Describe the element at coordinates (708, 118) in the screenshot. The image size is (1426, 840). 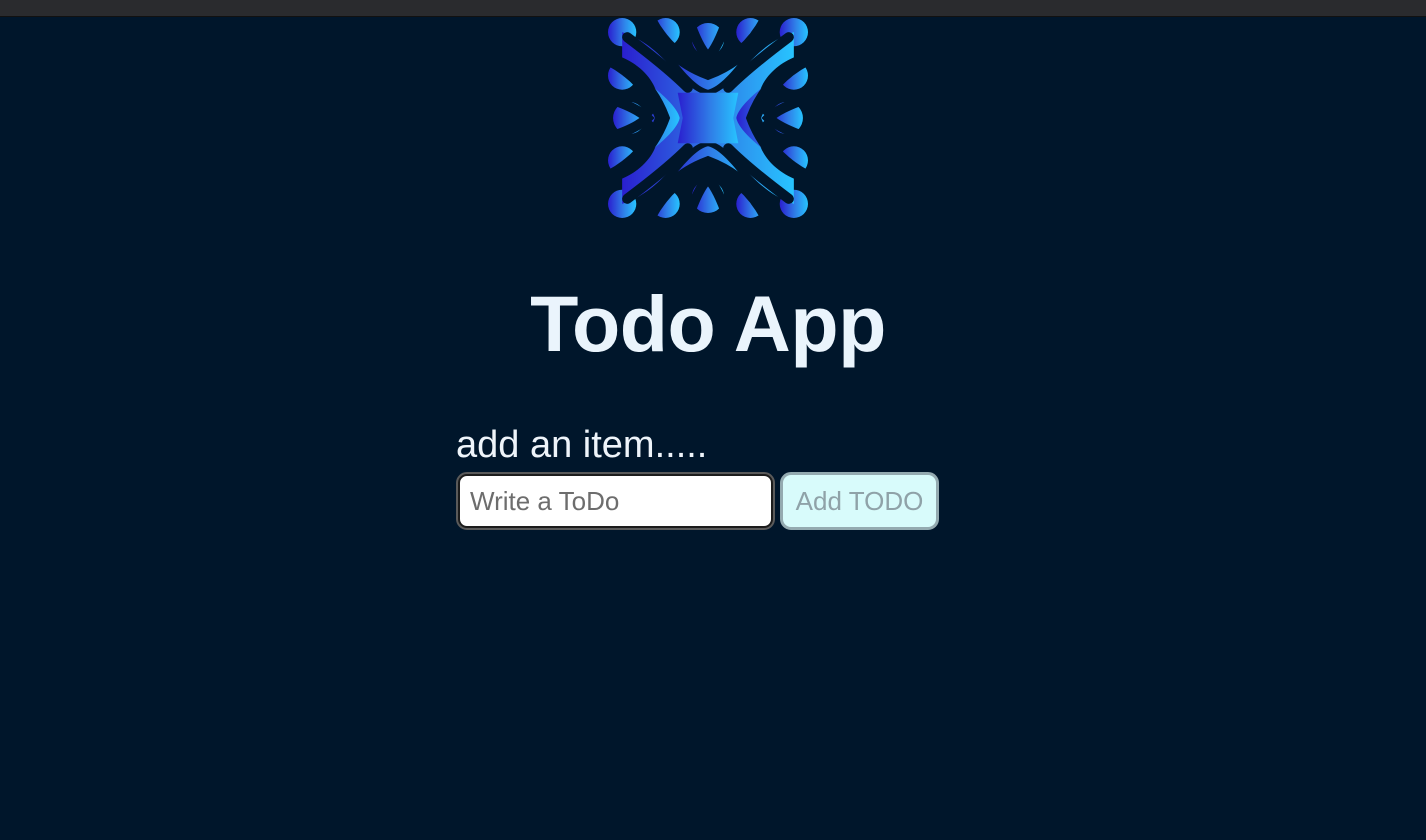
I see `app-logo-icon` at that location.